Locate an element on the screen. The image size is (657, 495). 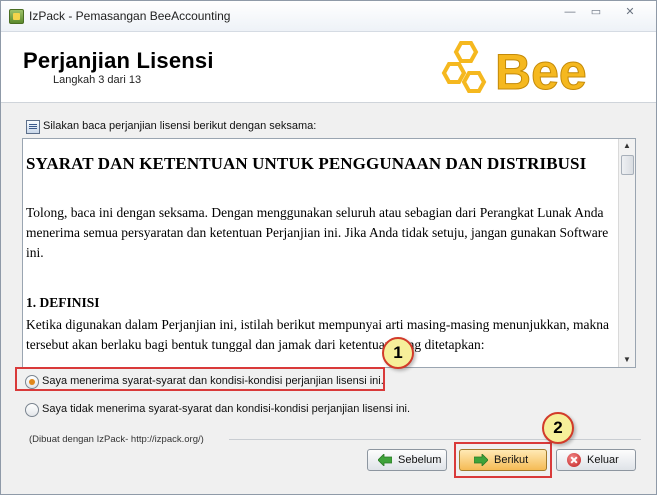
panel-header: Perjanjian Lisensi Langkah 3 dari 13 Bee is located at coordinates (328, 67).